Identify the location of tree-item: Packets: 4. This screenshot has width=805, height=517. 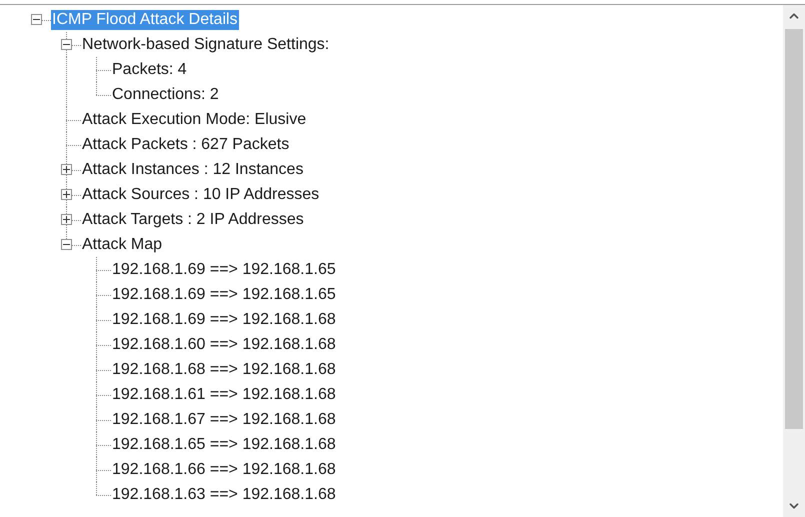
(149, 70).